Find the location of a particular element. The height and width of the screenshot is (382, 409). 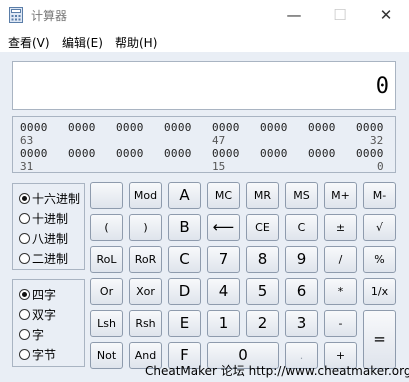

bit-index: 63 is located at coordinates (27, 140).